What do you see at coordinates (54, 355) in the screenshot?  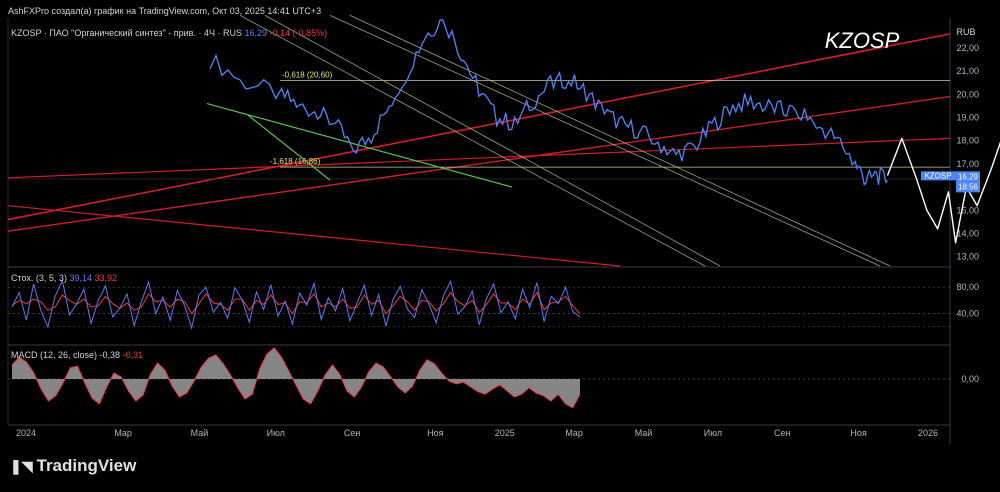 I see `macd-label: MACD (12, 26, close)` at bounding box center [54, 355].